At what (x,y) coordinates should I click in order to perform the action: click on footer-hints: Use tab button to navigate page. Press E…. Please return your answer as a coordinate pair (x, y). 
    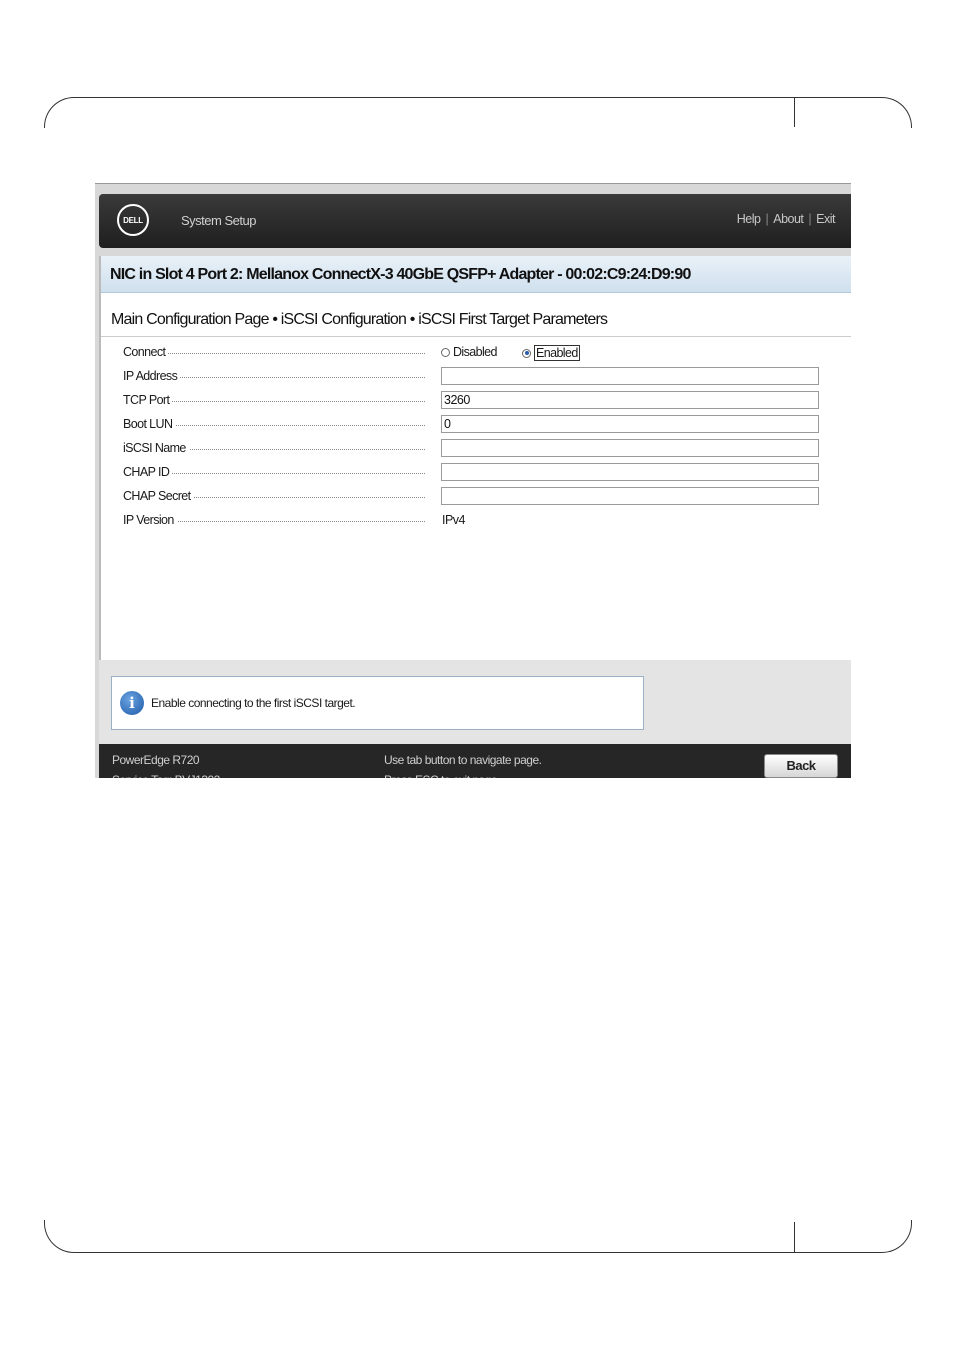
    Looking at the image, I should click on (463, 764).